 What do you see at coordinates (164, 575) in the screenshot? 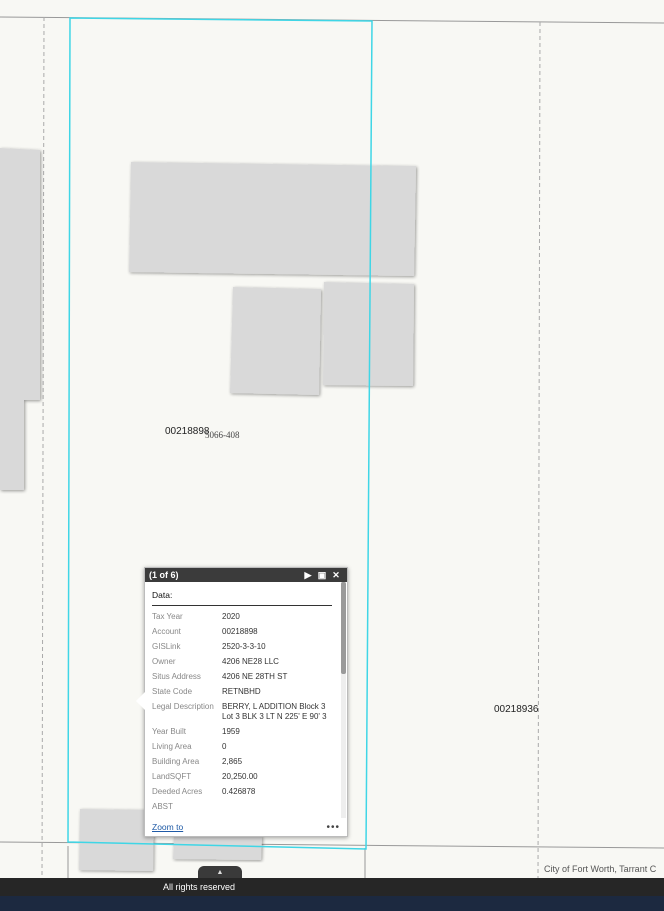
I see `popup-counter: (1 of 6)` at bounding box center [164, 575].